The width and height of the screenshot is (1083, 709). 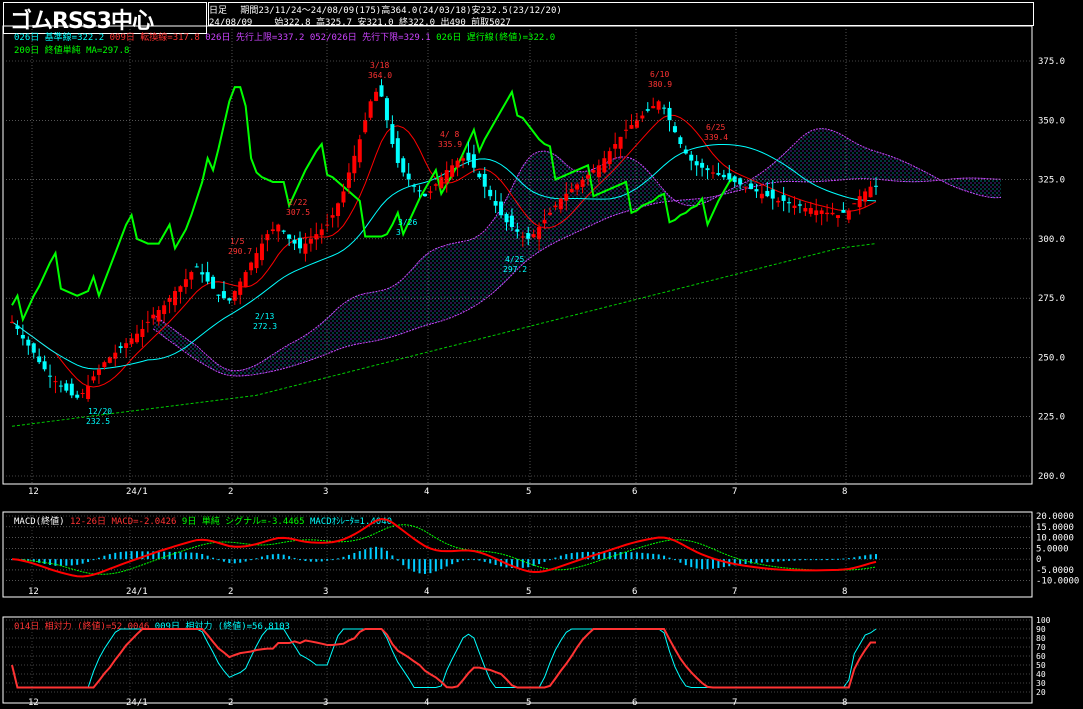 What do you see at coordinates (417, 23) in the screenshot?
I see `ohlc-close: 終322.0` at bounding box center [417, 23].